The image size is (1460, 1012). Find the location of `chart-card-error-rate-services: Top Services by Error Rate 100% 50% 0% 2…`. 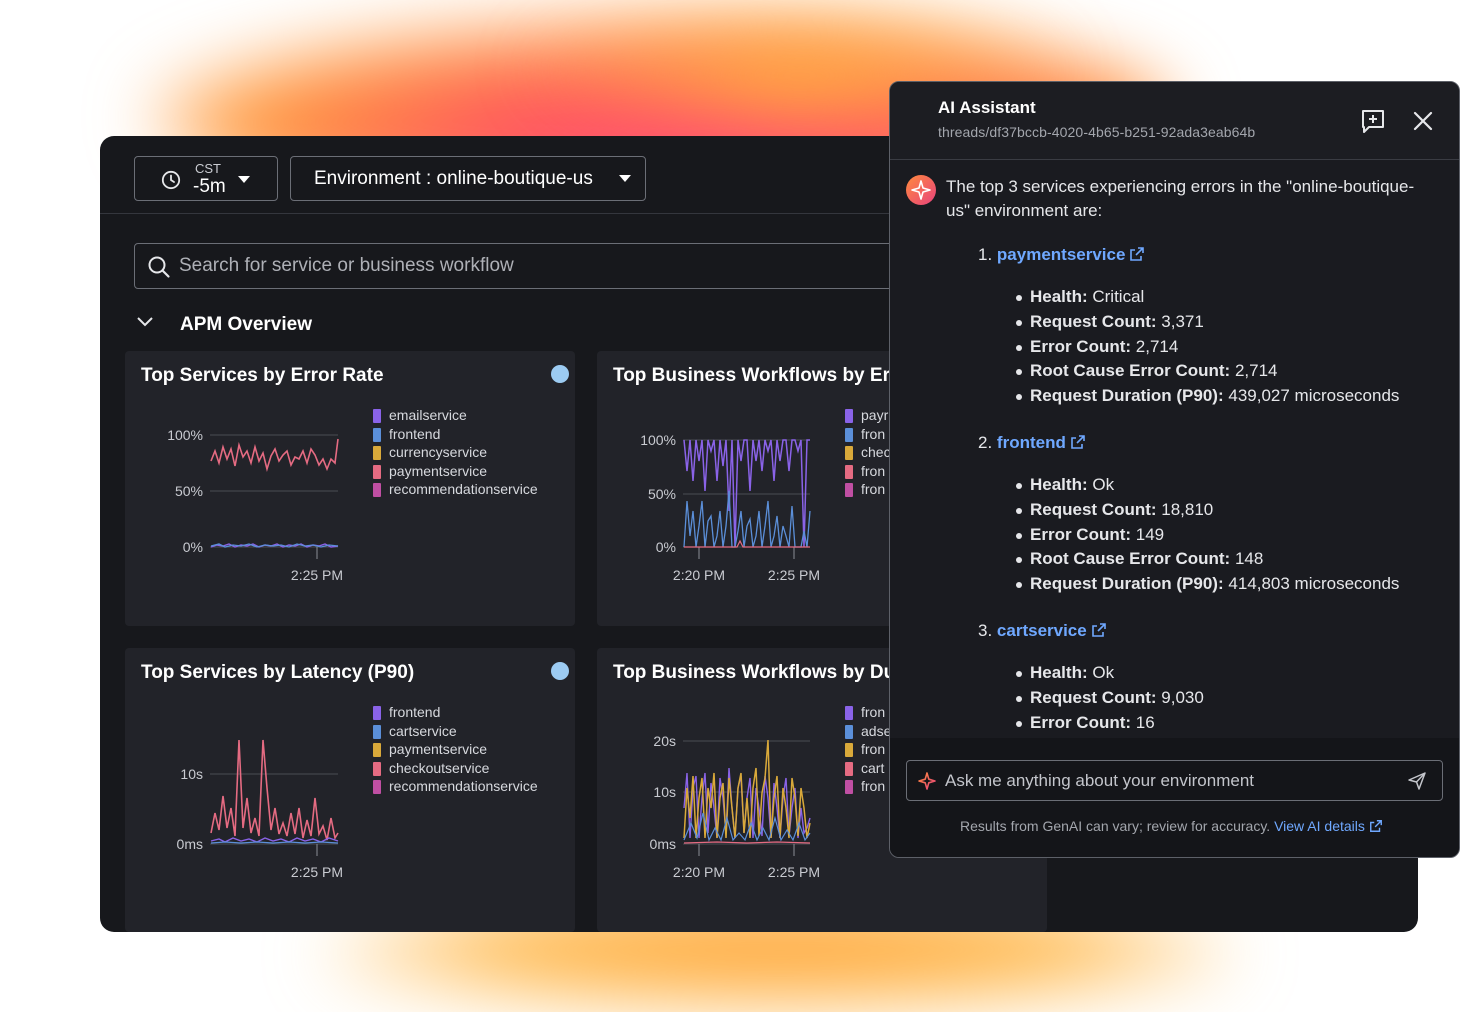

chart-card-error-rate-services: Top Services by Error Rate 100% 50% 0% 2… is located at coordinates (350, 488).